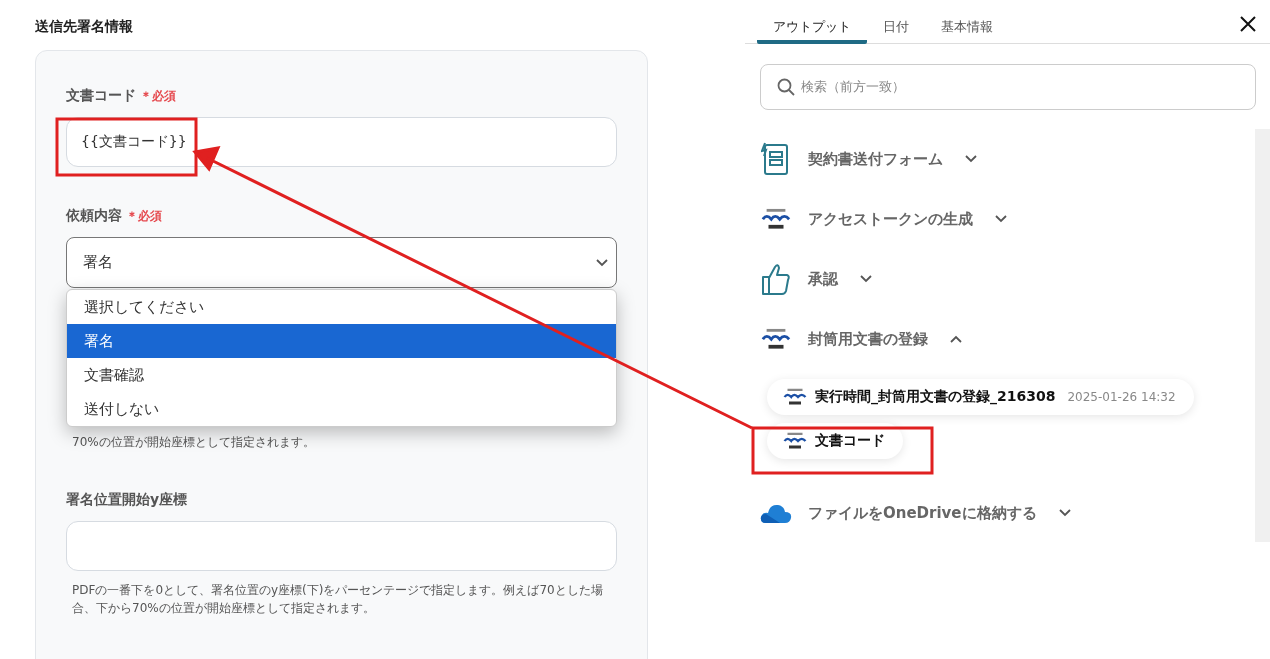 The image size is (1270, 659). What do you see at coordinates (776, 159) in the screenshot?
I see `form-icon` at bounding box center [776, 159].